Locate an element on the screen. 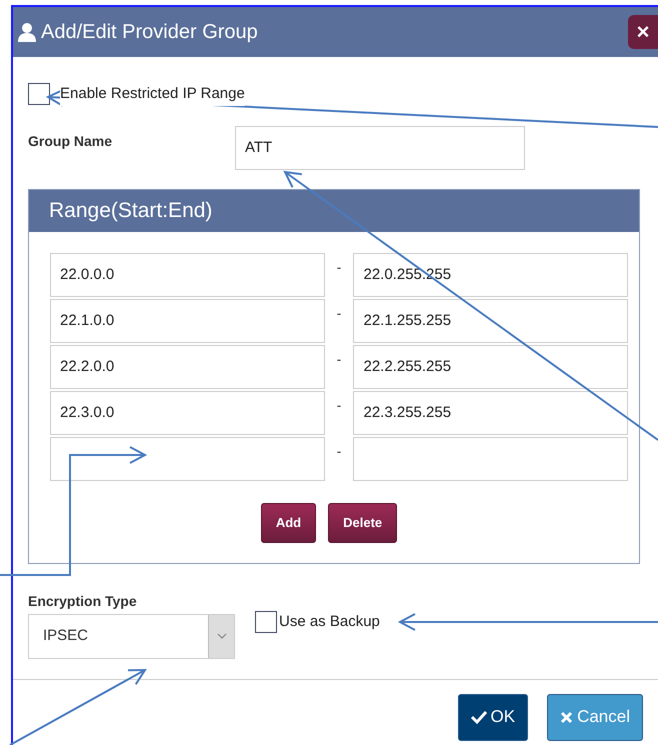 This screenshot has width=658, height=745. encryption-type-select: IPSEC is located at coordinates (131, 636).